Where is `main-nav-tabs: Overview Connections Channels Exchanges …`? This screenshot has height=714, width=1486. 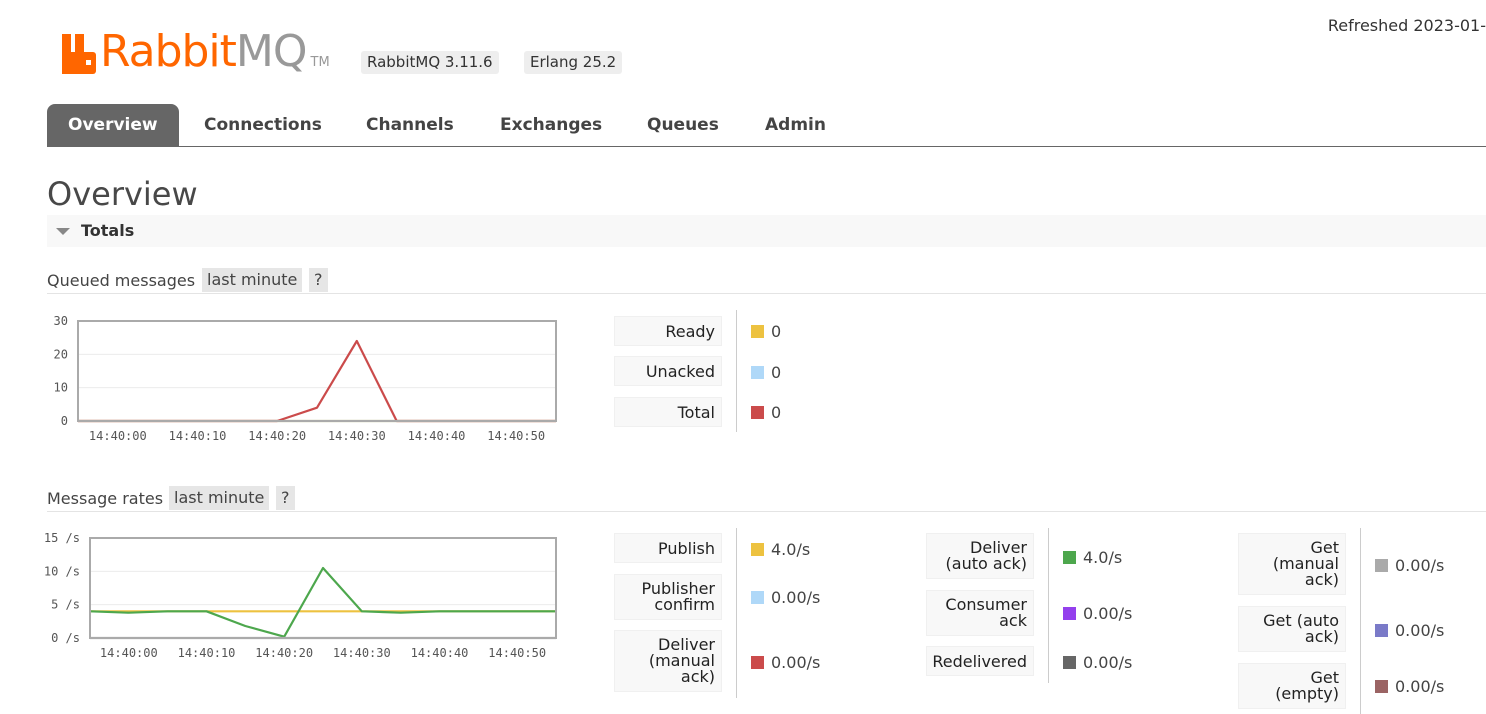 main-nav-tabs: Overview Connections Channels Exchanges … is located at coordinates (766, 125).